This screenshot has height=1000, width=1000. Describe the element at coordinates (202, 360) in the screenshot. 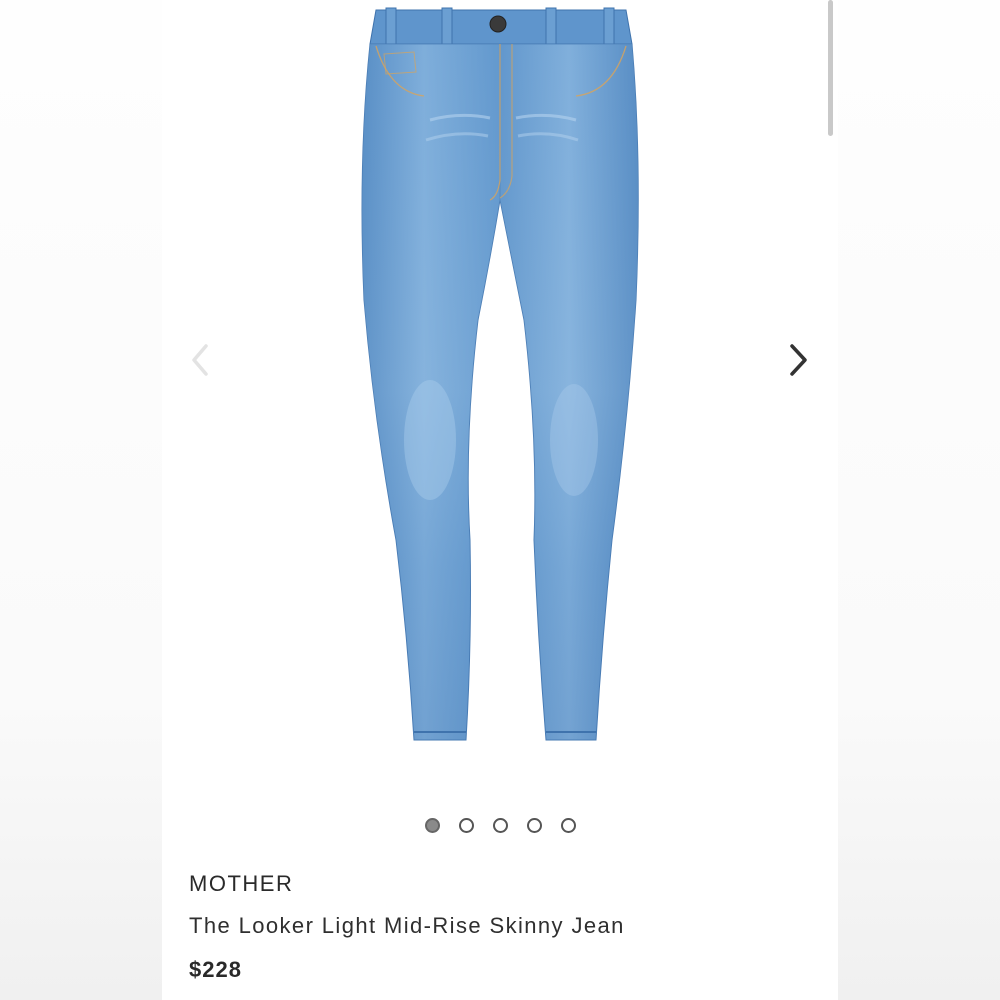

I see `chevron-left-icon` at that location.